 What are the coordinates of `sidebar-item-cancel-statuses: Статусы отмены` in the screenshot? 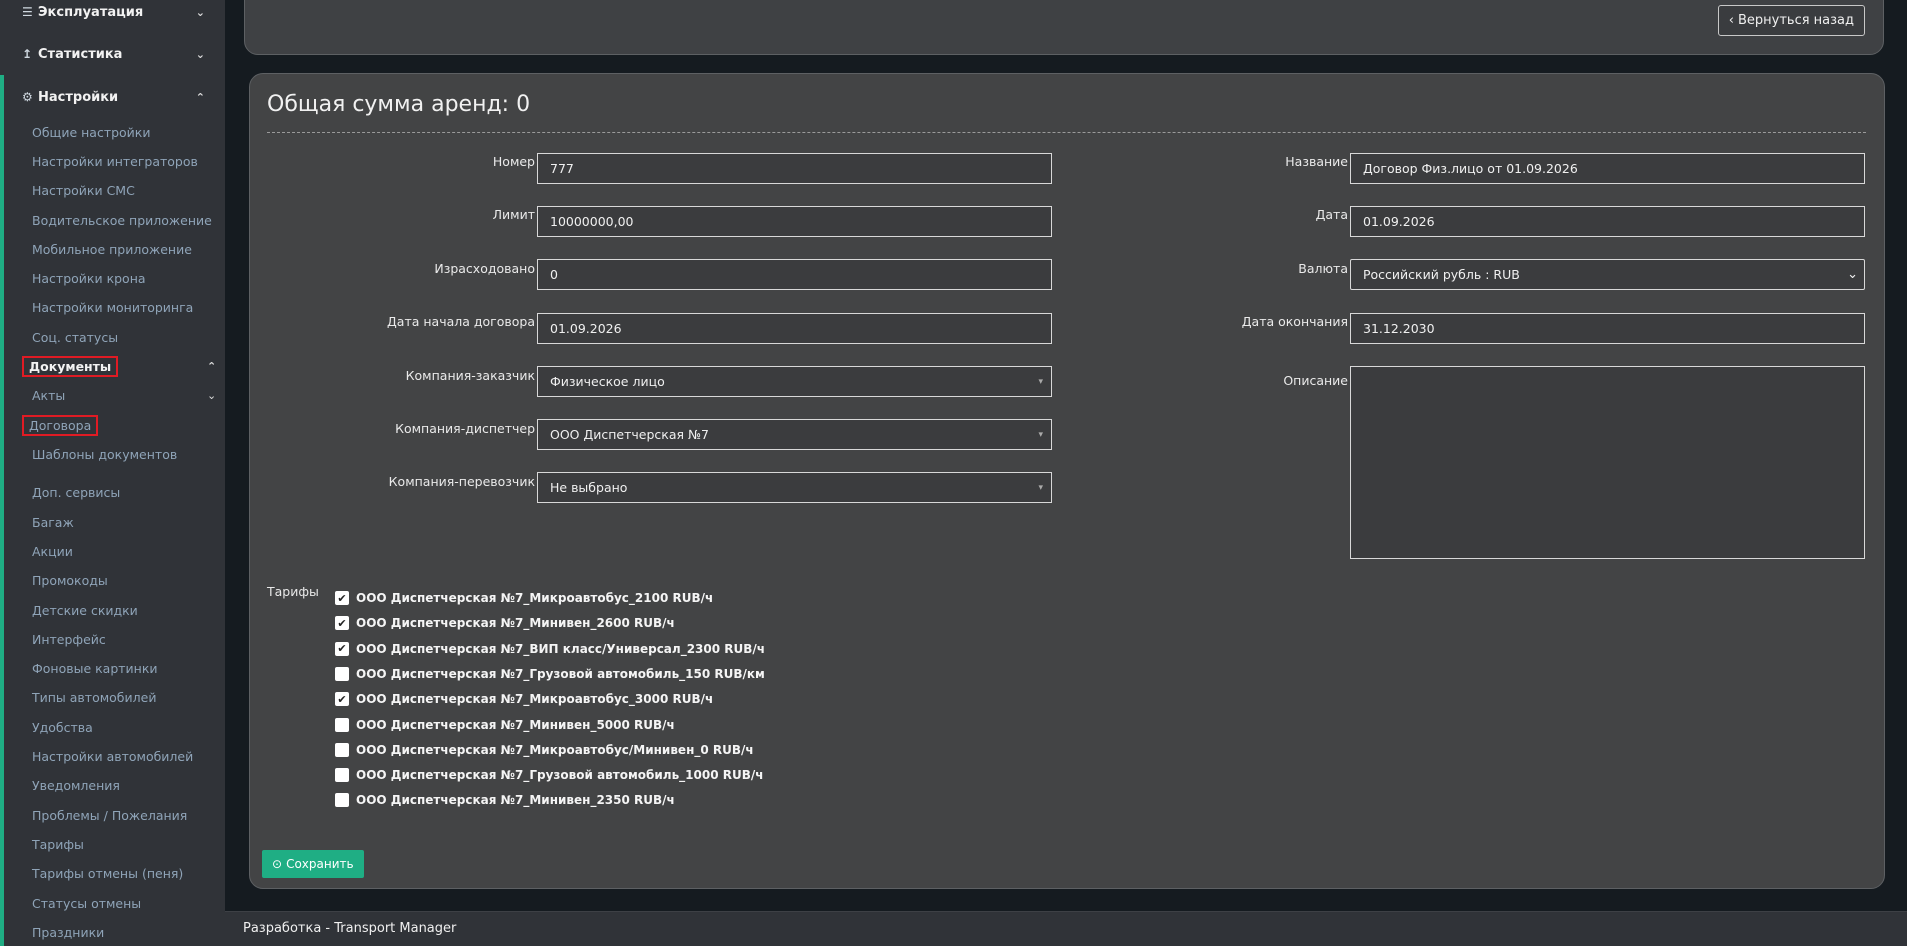 It's located at (86, 904).